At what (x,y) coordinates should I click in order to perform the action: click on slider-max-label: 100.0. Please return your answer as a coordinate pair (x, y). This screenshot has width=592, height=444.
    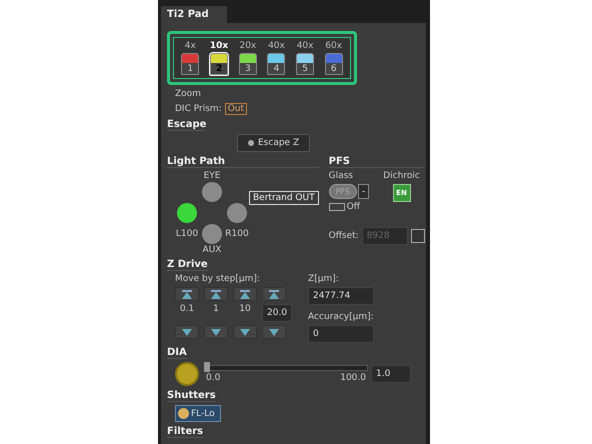
    Looking at the image, I should click on (353, 378).